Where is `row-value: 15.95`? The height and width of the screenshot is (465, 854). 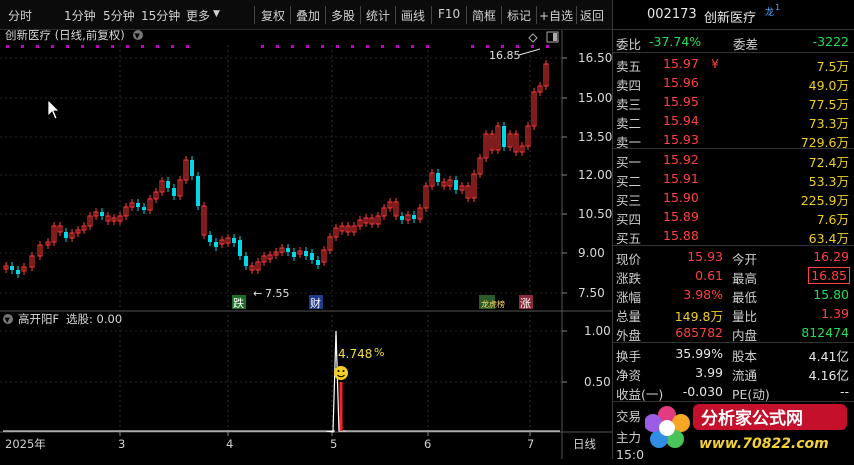 row-value: 15.95 is located at coordinates (681, 101).